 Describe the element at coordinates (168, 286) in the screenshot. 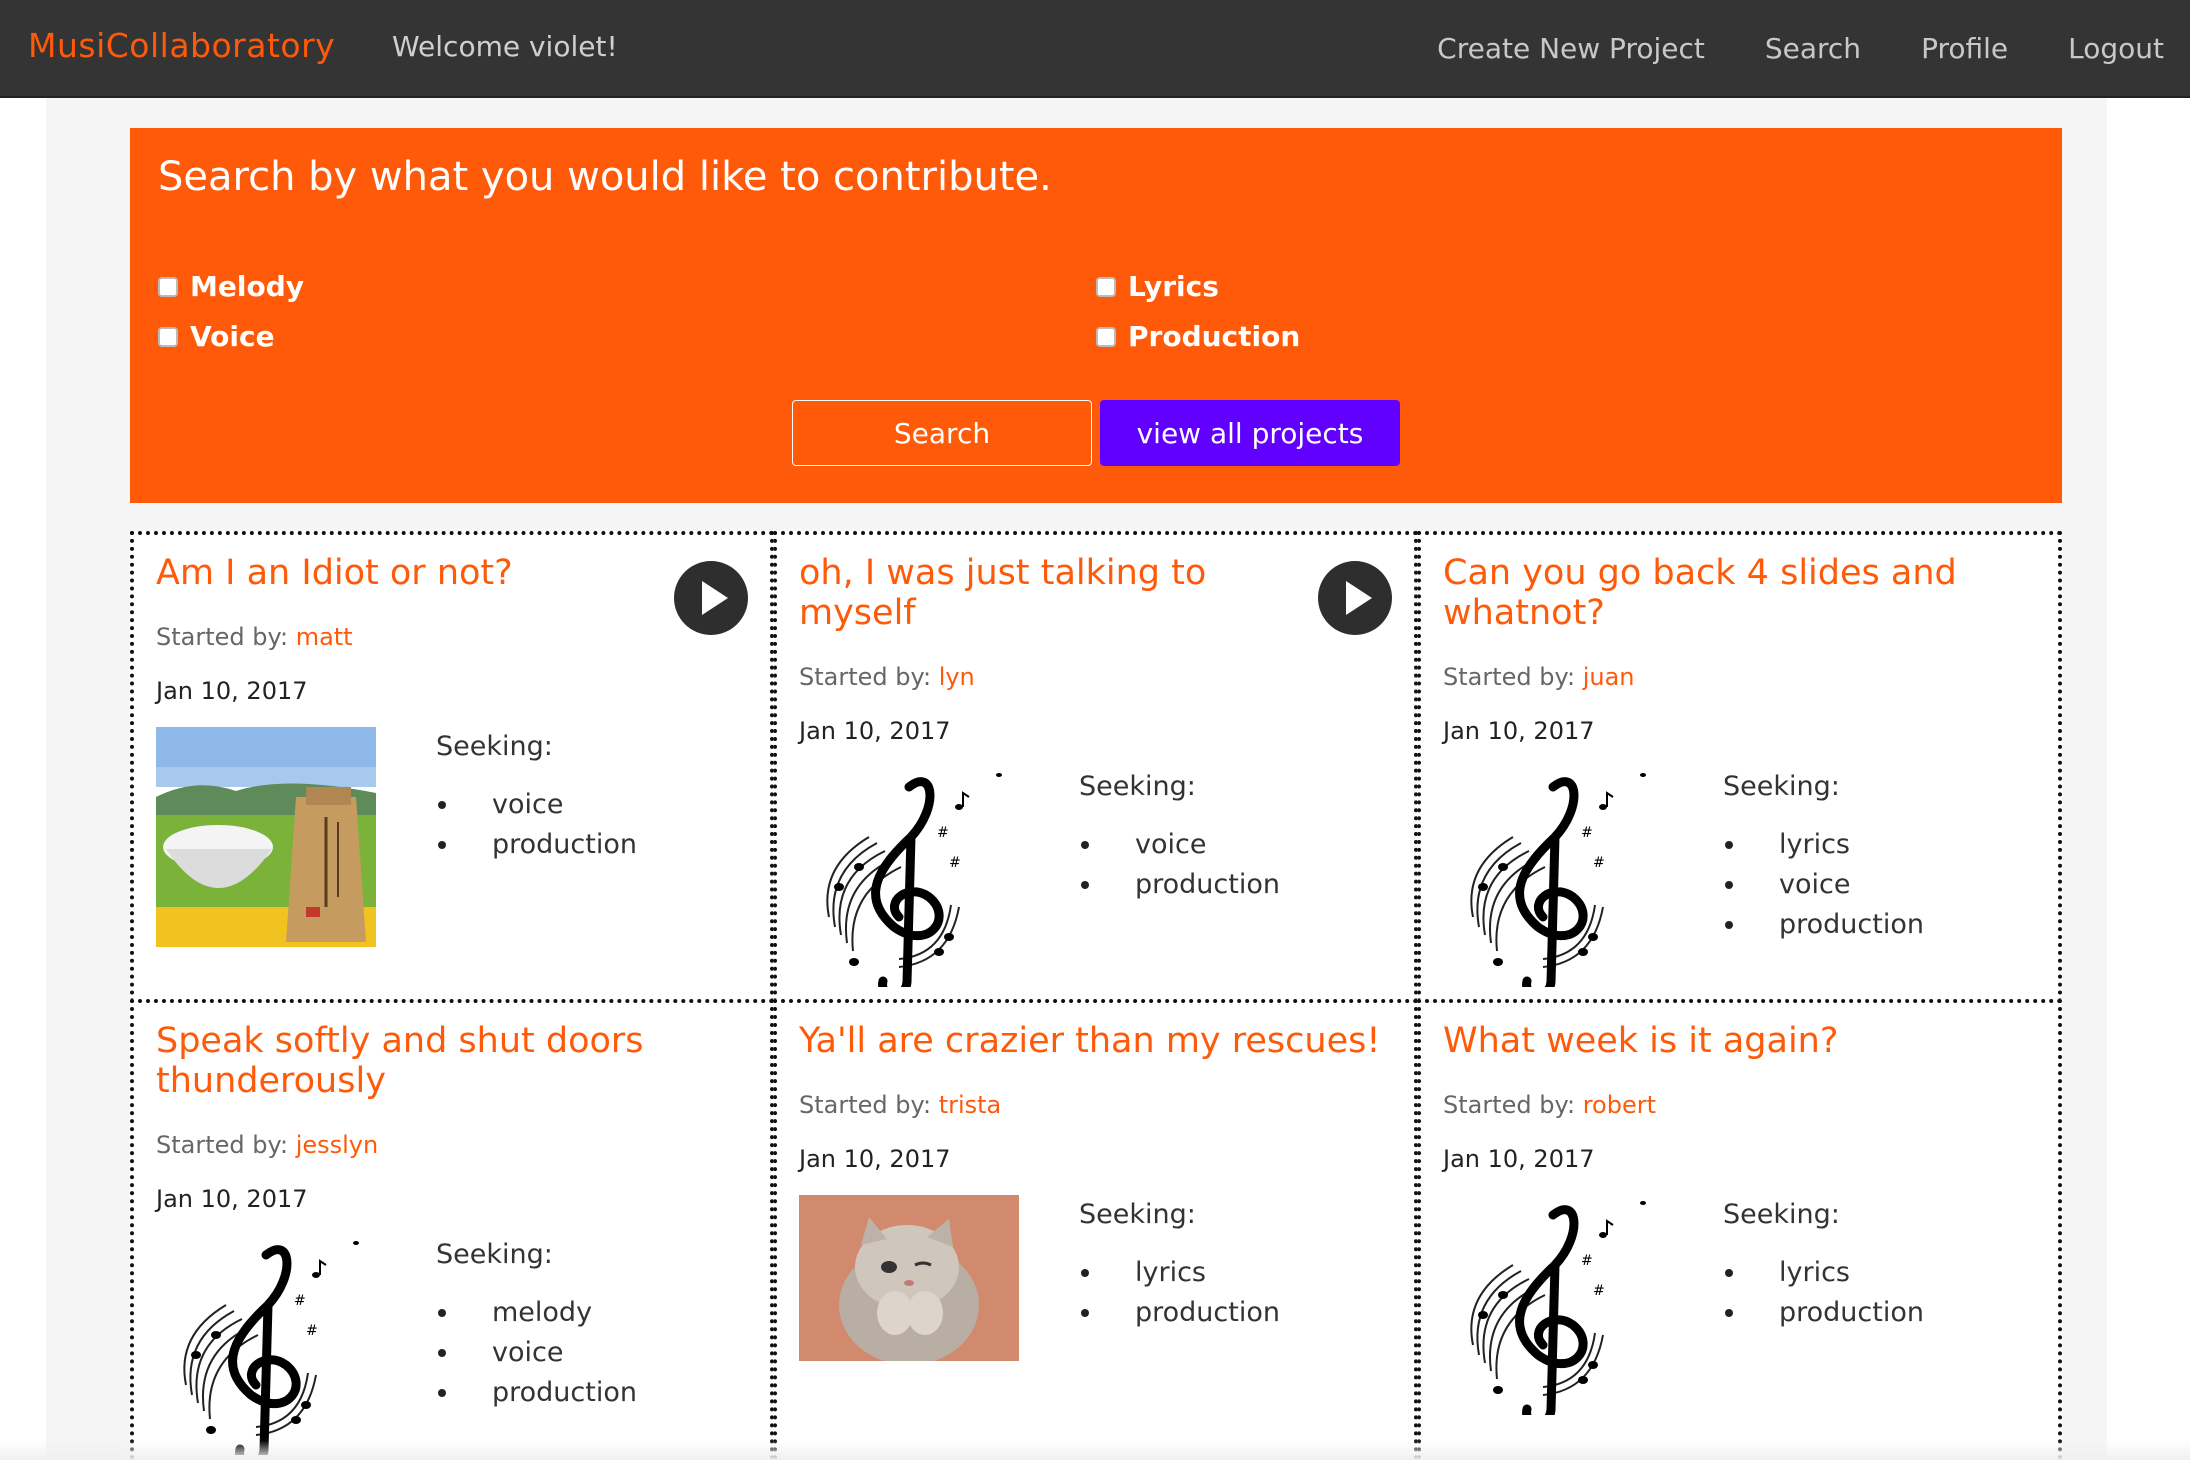

I see `melody-checkbox` at that location.